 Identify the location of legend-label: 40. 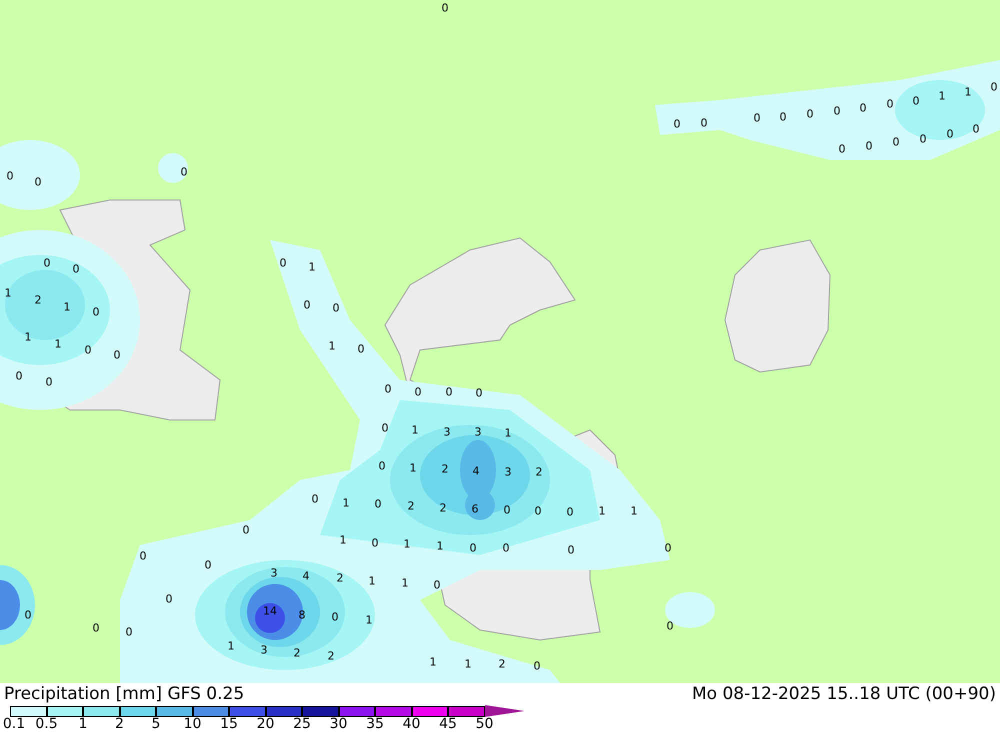
(411, 724).